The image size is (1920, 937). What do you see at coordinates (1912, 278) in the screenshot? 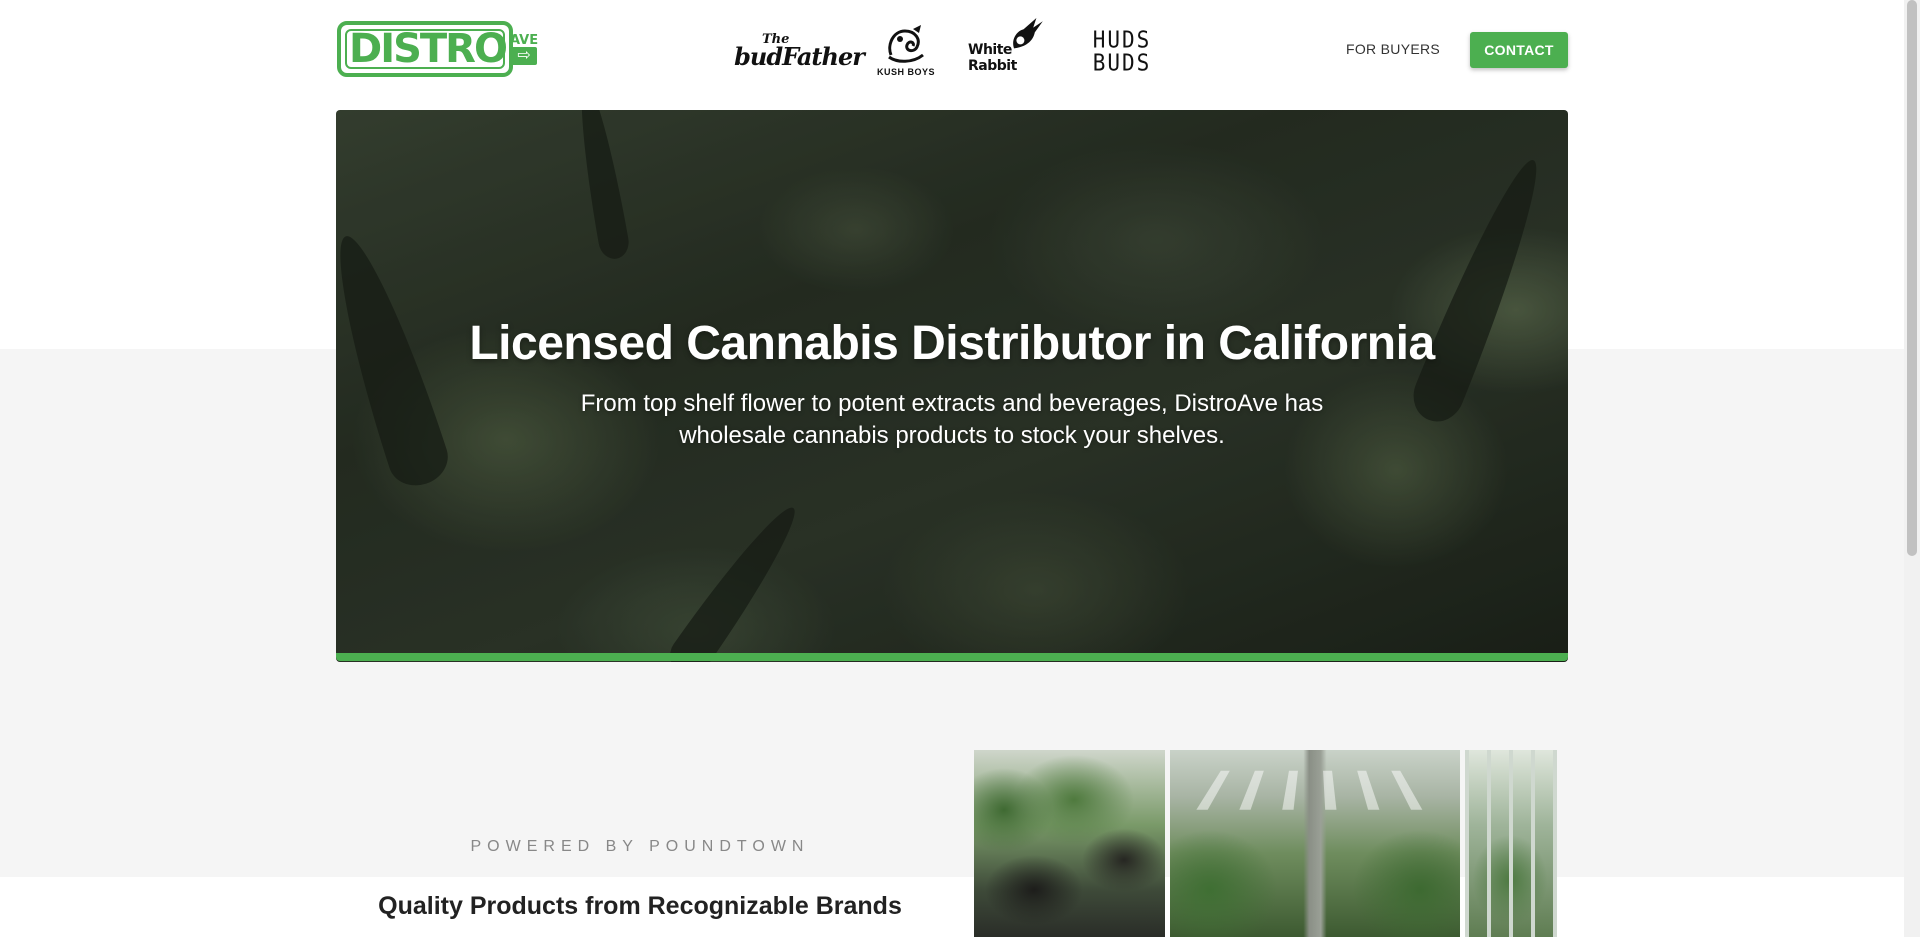
I see `scrollbar-thumb` at bounding box center [1912, 278].